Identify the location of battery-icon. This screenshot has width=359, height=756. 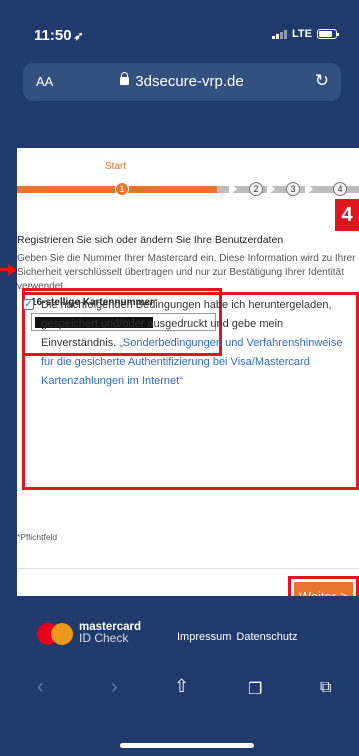
(328, 34).